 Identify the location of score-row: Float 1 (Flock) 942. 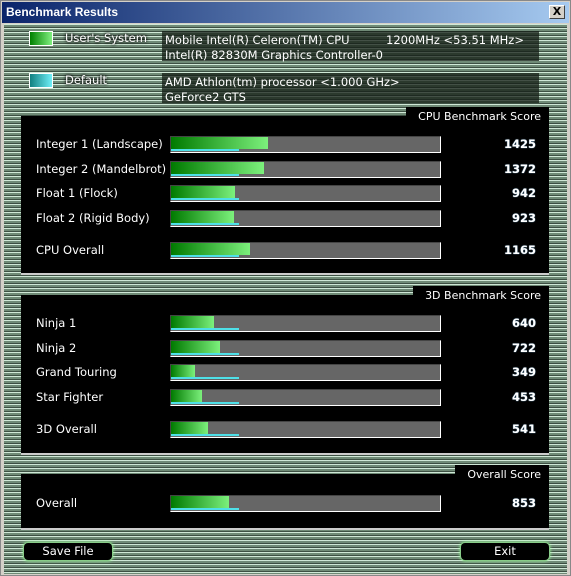
(286, 194).